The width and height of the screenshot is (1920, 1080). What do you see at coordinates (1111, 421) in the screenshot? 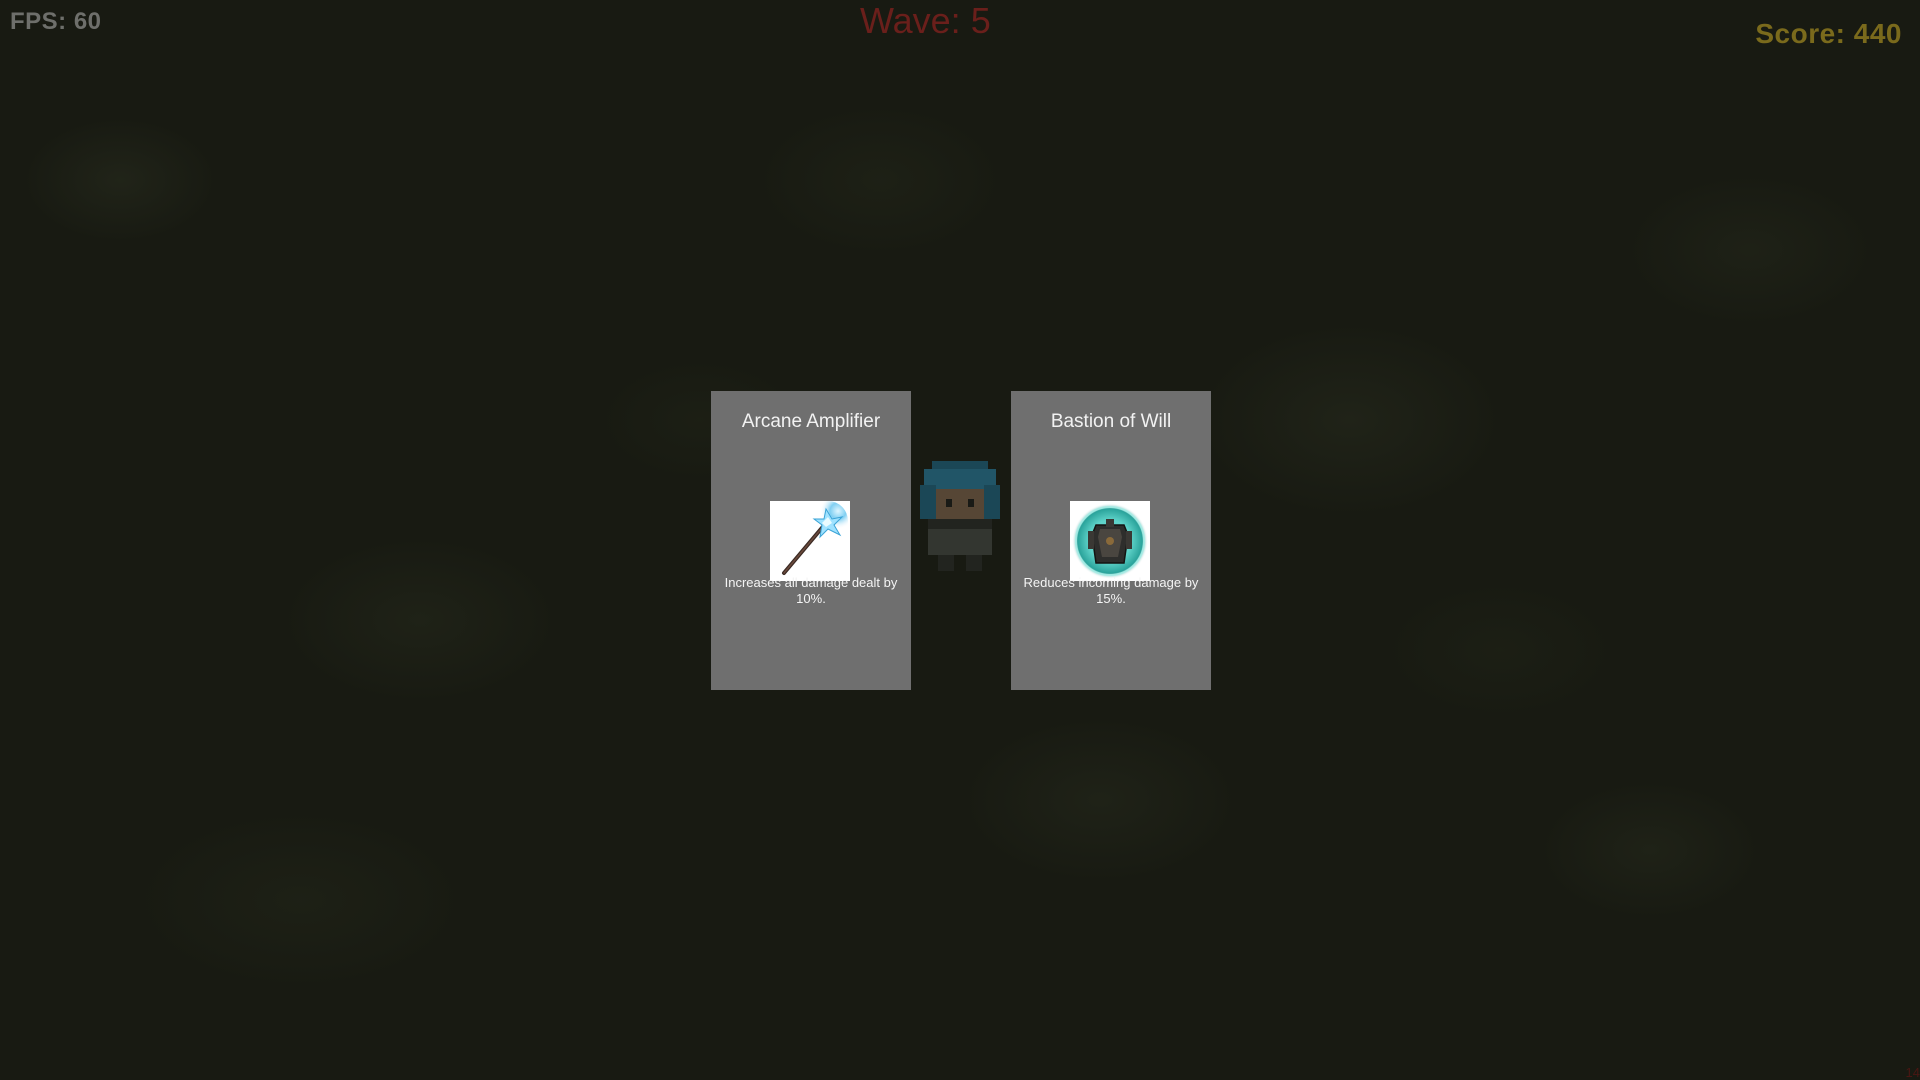
I see `upgrade-card-title: Bastion of Will` at bounding box center [1111, 421].